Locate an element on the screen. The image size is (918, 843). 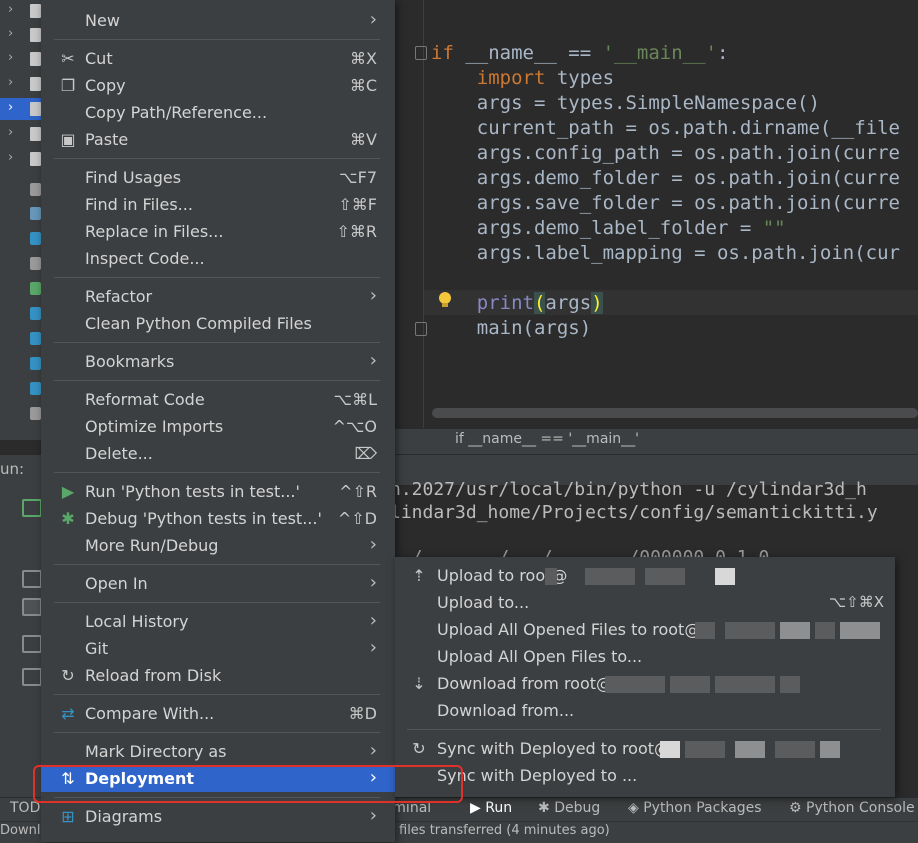
menu-item-copy: ❐ Copy ⌘C is located at coordinates (218, 85).